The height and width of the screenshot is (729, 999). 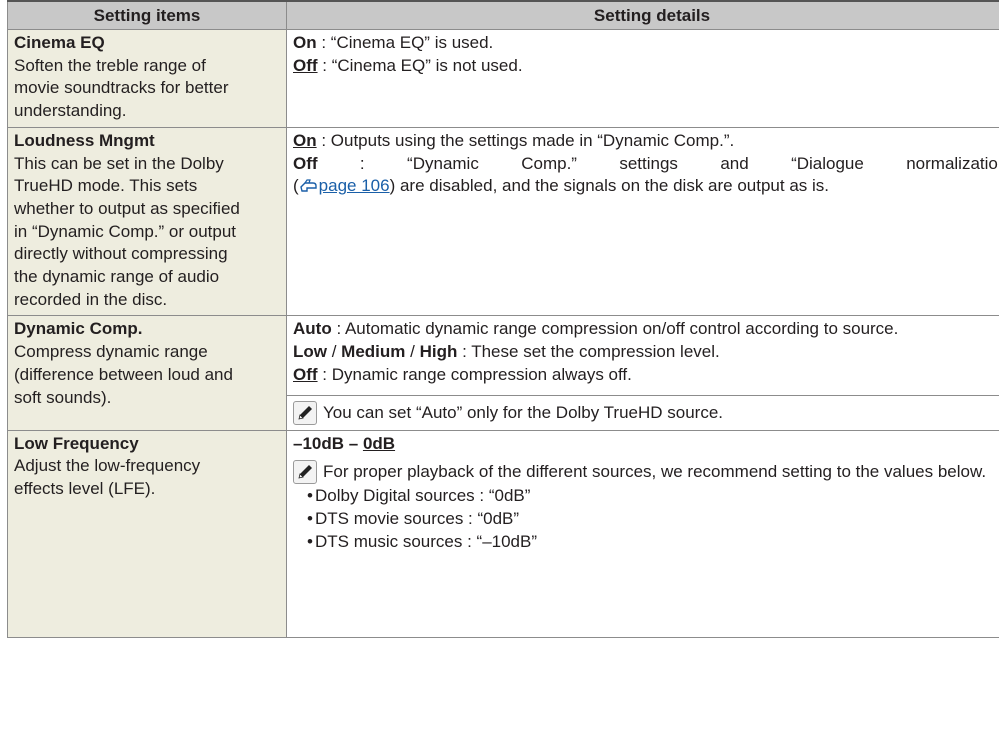 I want to click on item-name: Low Frequency, so click(x=76, y=443).